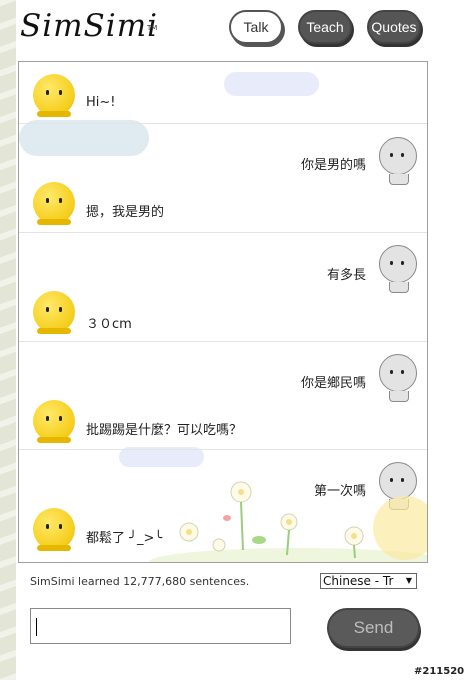 Image resolution: width=474 pixels, height=680 pixels. What do you see at coordinates (439, 671) in the screenshot?
I see `watermark: #211520` at bounding box center [439, 671].